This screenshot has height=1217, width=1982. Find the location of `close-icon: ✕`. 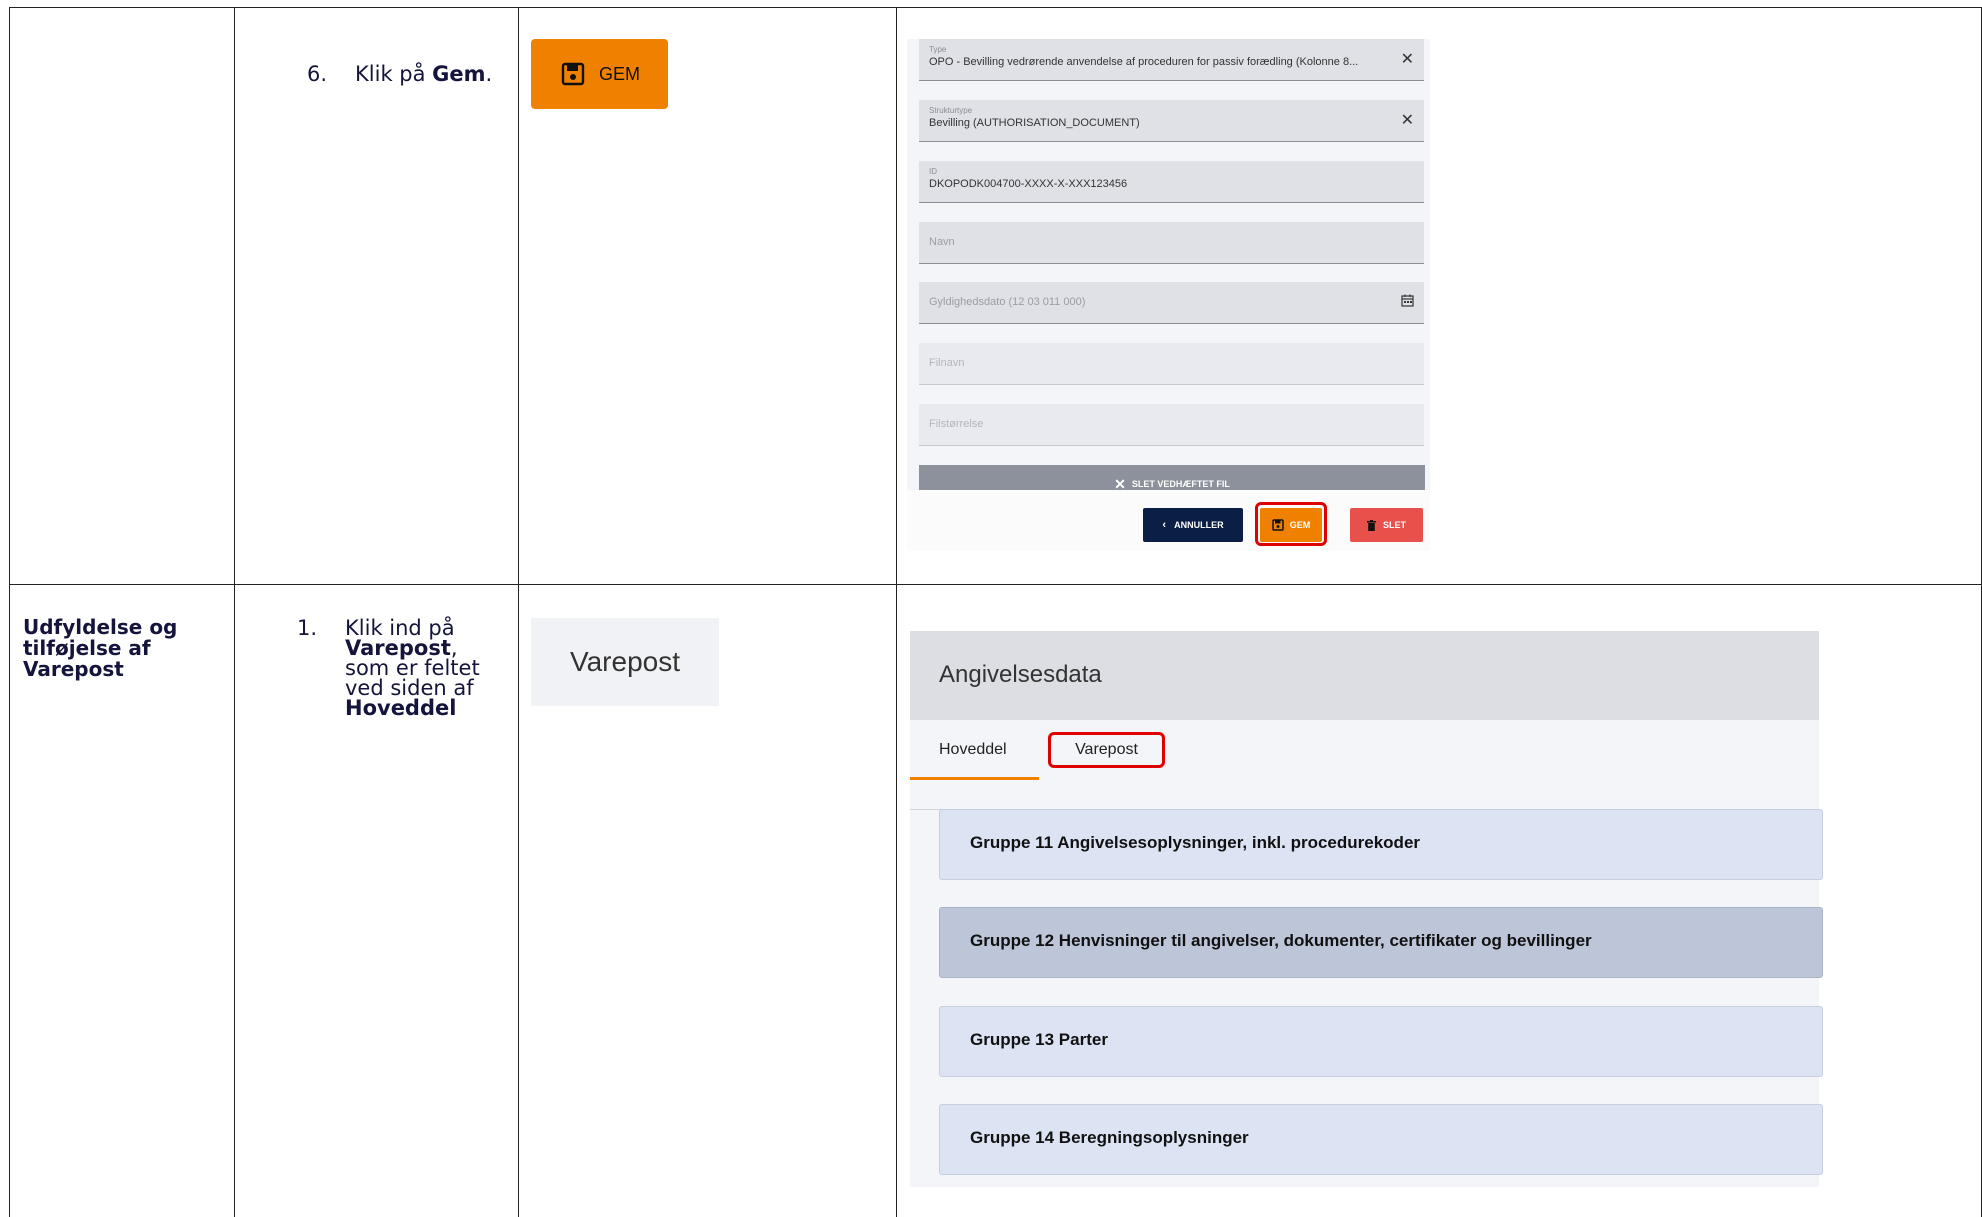

close-icon: ✕ is located at coordinates (1120, 484).